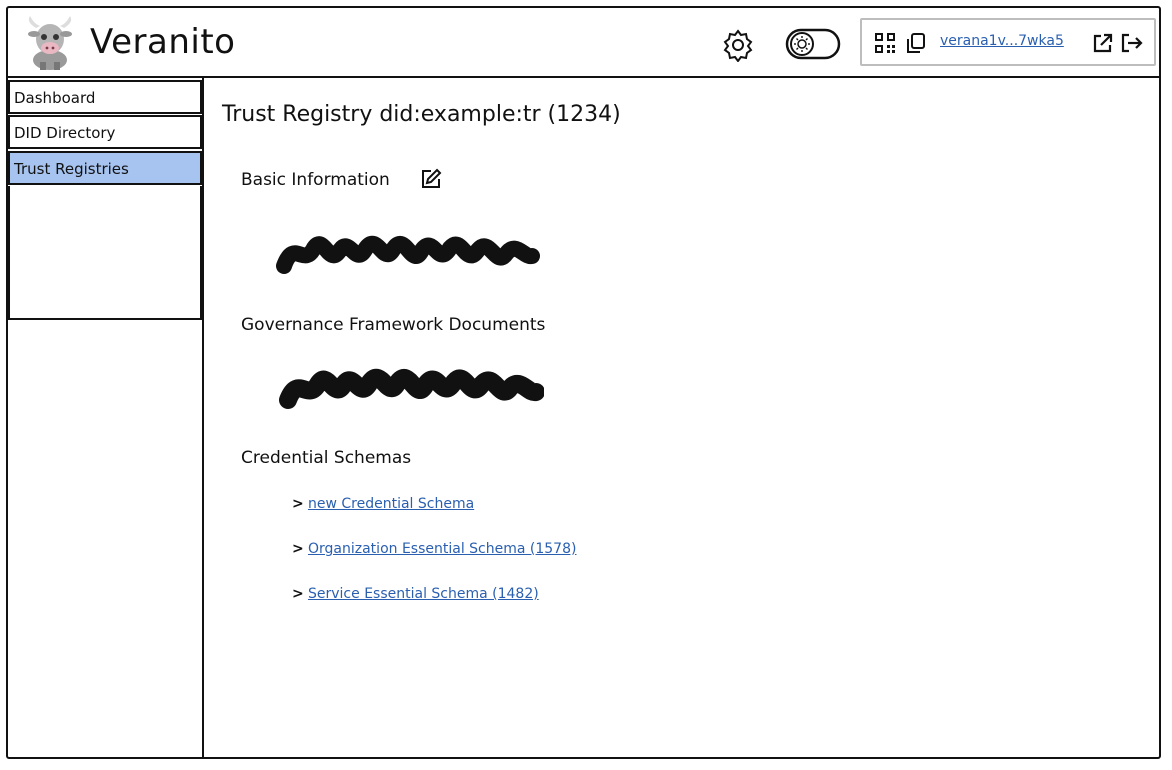 The height and width of the screenshot is (770, 1172). I want to click on schema-link-organization-essential: Organization Essential Schema (1578), so click(442, 549).